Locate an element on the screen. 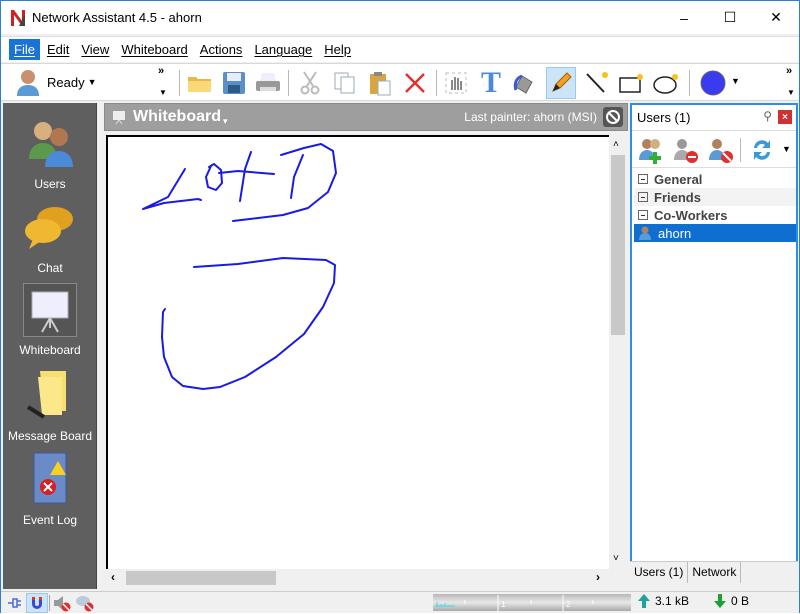 The width and height of the screenshot is (800, 614). minimize-button: – is located at coordinates (684, 17).